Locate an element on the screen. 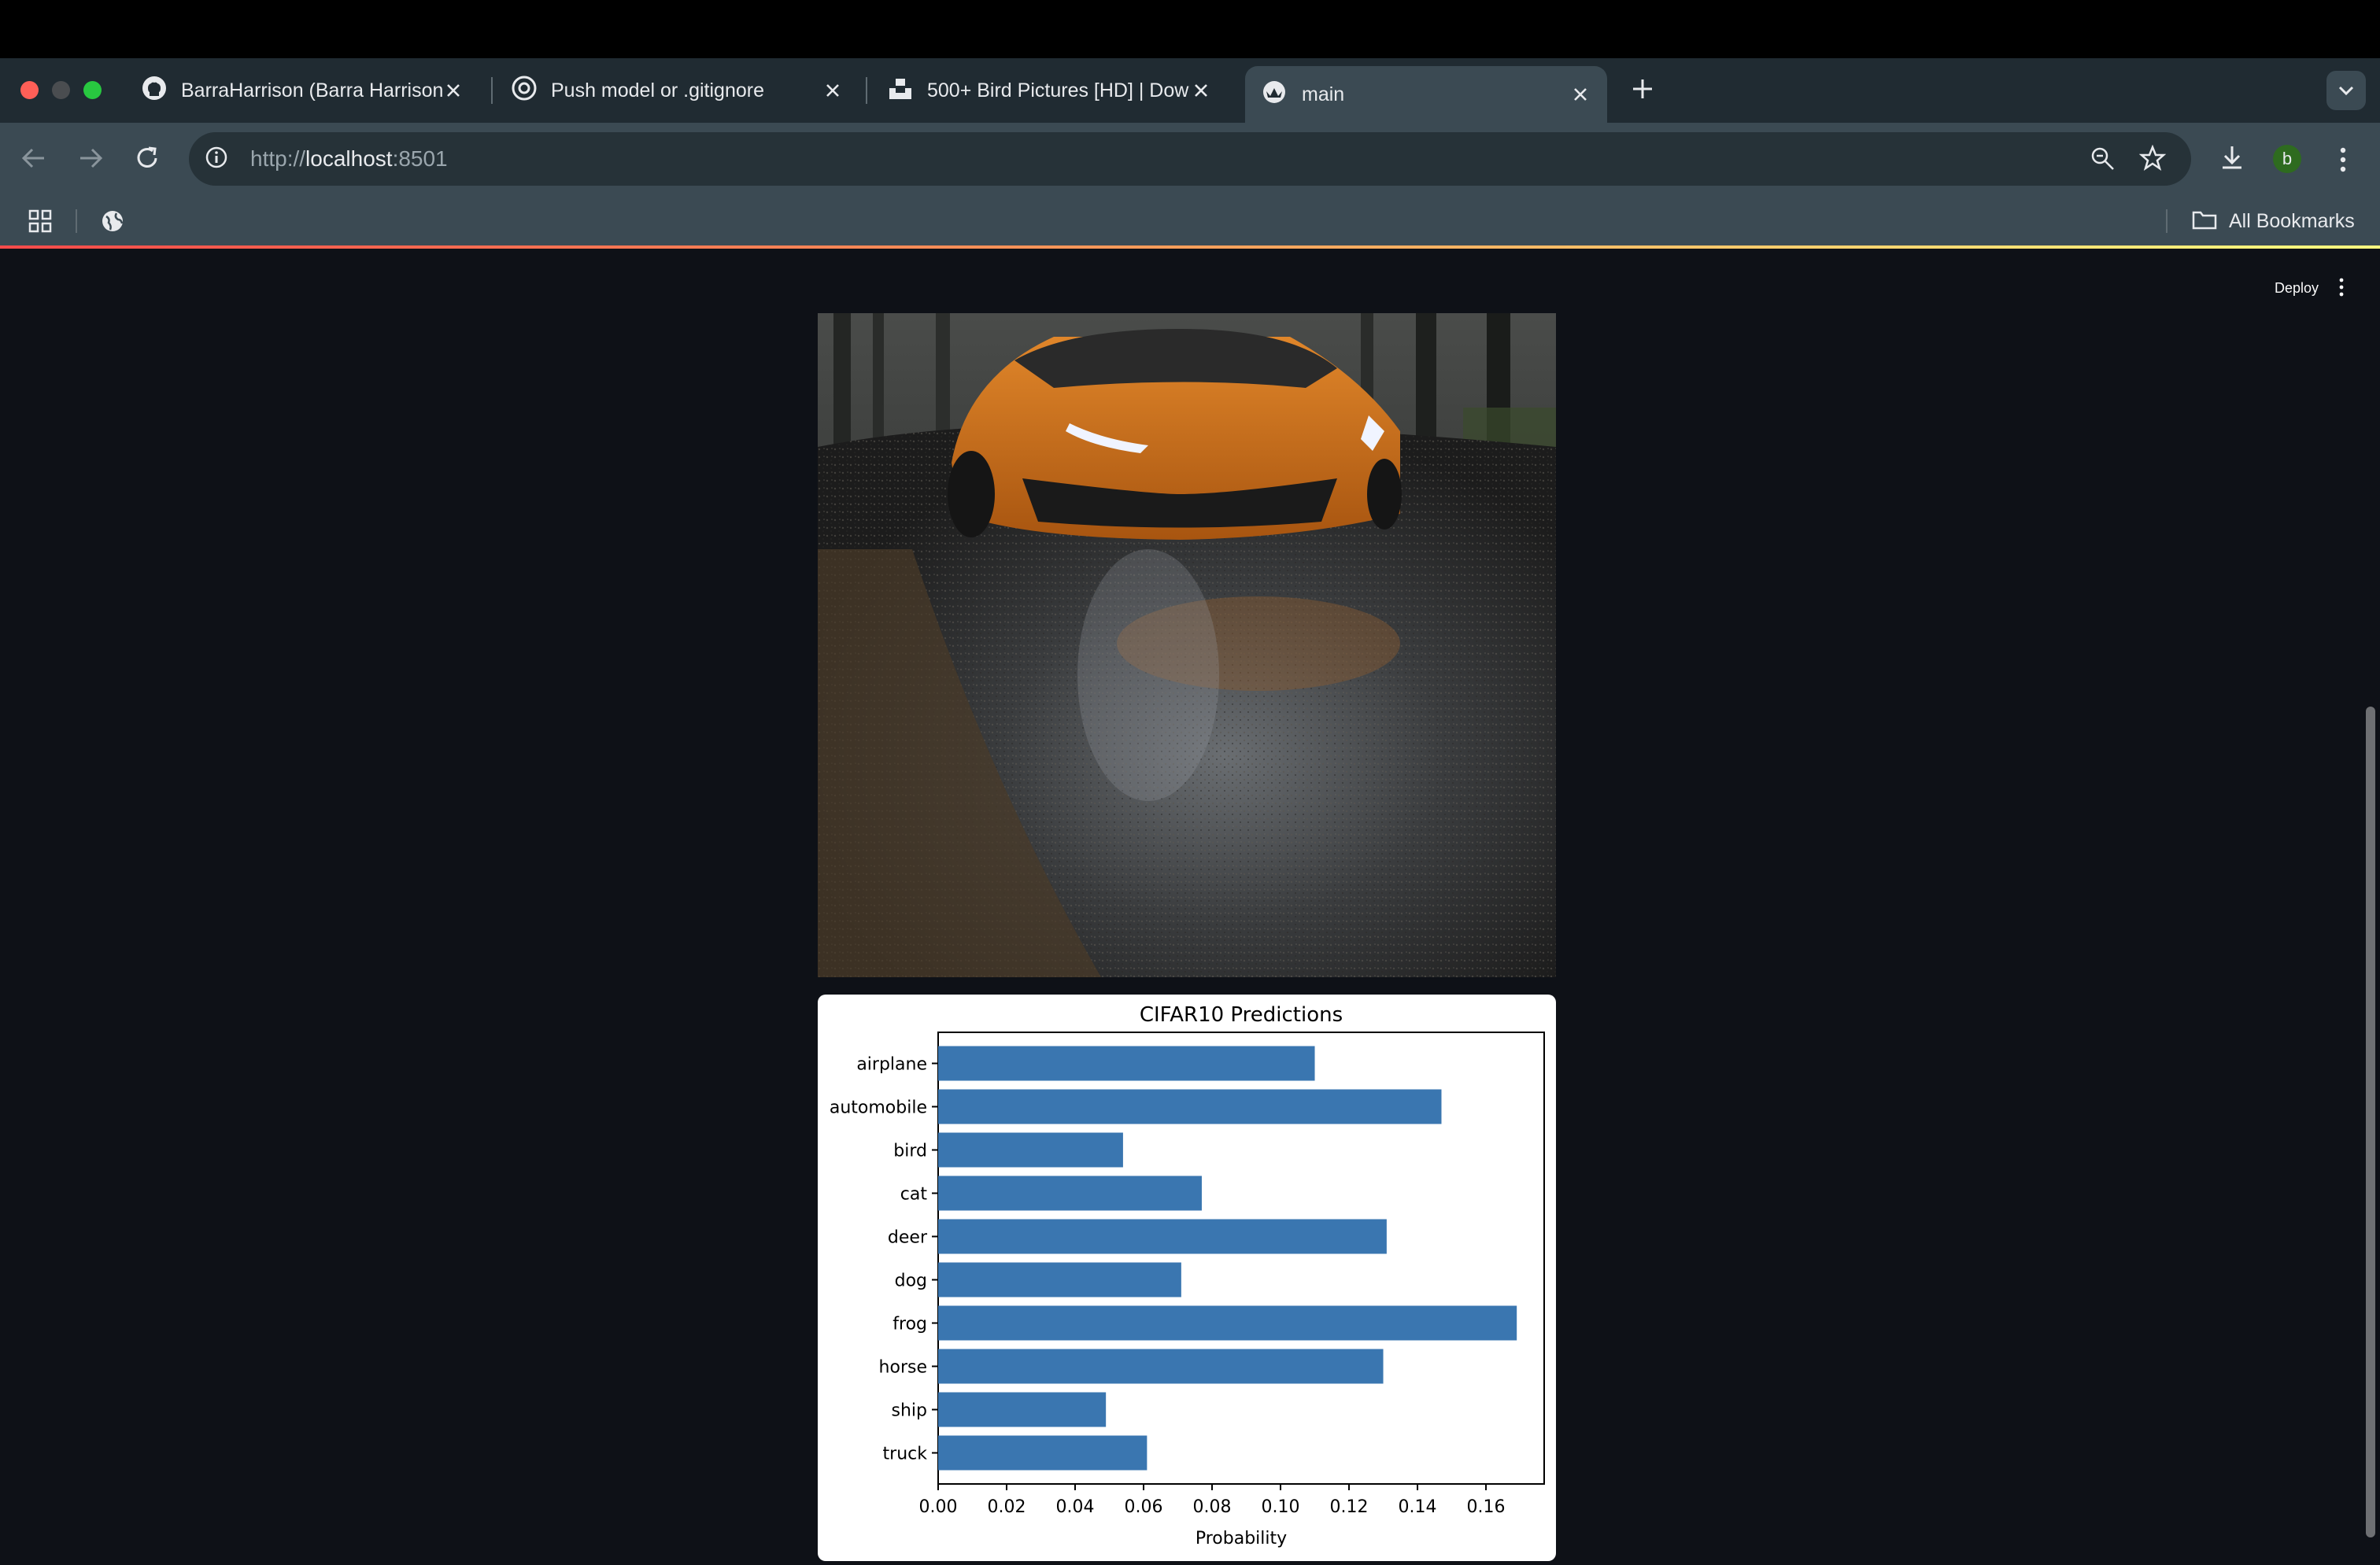 Image resolution: width=2380 pixels, height=1565 pixels. bar-cat is located at coordinates (1070, 1193).